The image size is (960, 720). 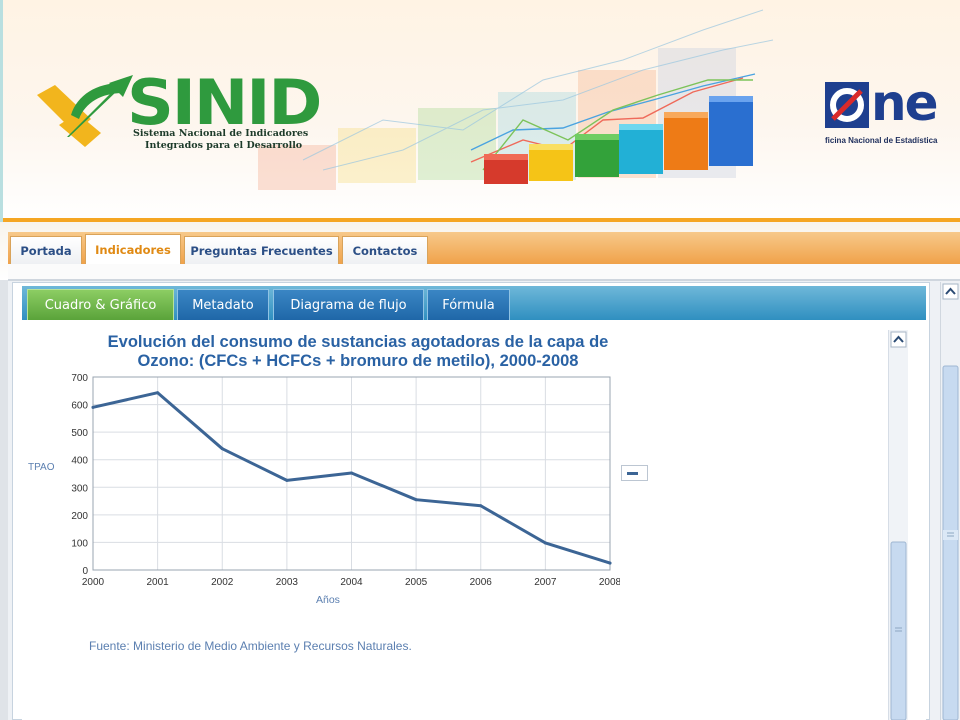 What do you see at coordinates (93, 582) in the screenshot?
I see `x-tick-label: 2000` at bounding box center [93, 582].